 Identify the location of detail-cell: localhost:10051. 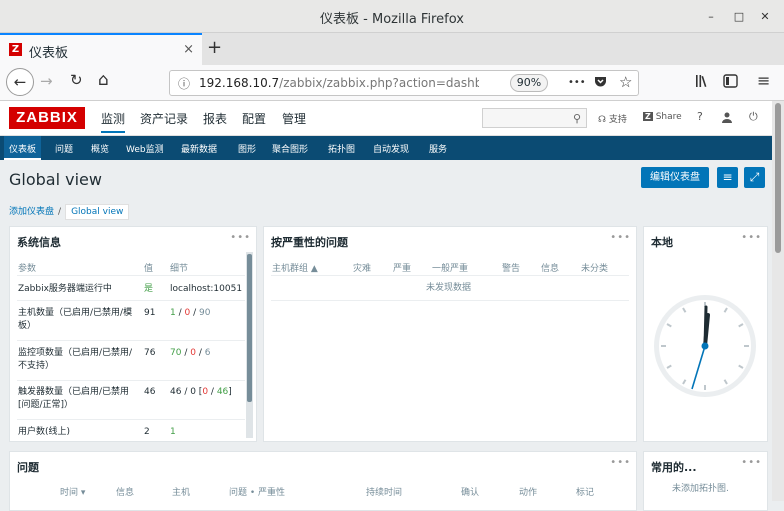
(206, 289).